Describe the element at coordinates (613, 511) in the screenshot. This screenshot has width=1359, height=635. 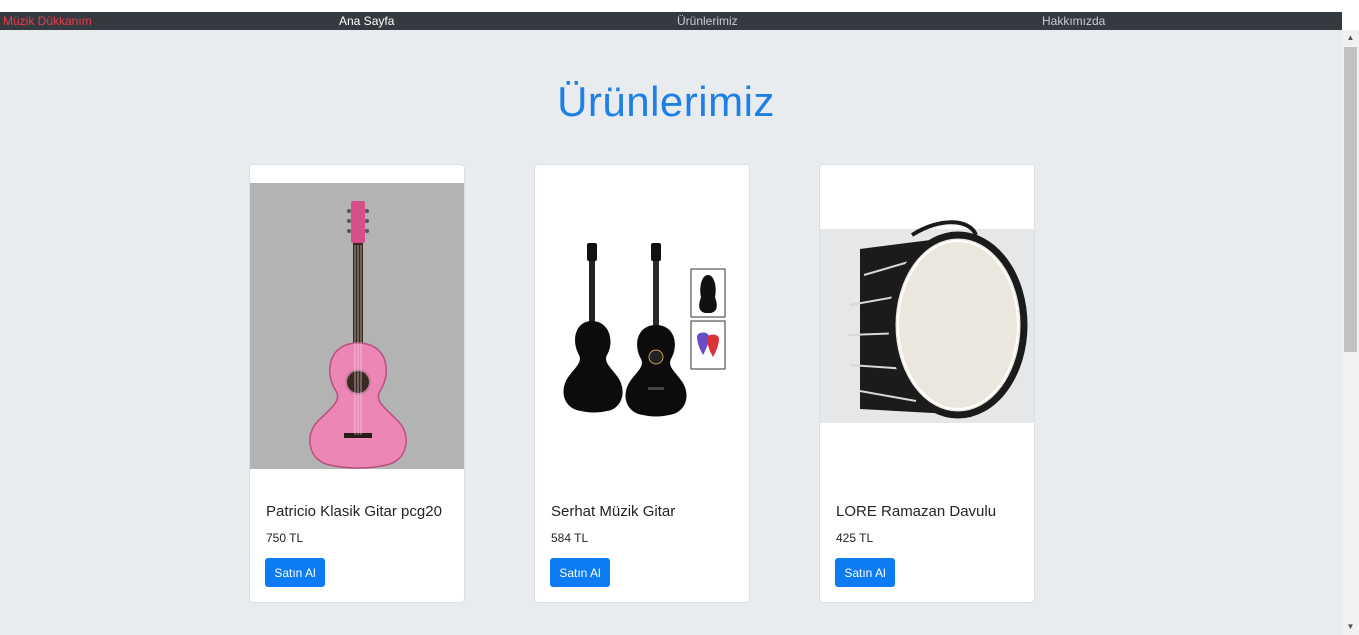
I see `product-title: Serhat Müzik Gitar` at that location.